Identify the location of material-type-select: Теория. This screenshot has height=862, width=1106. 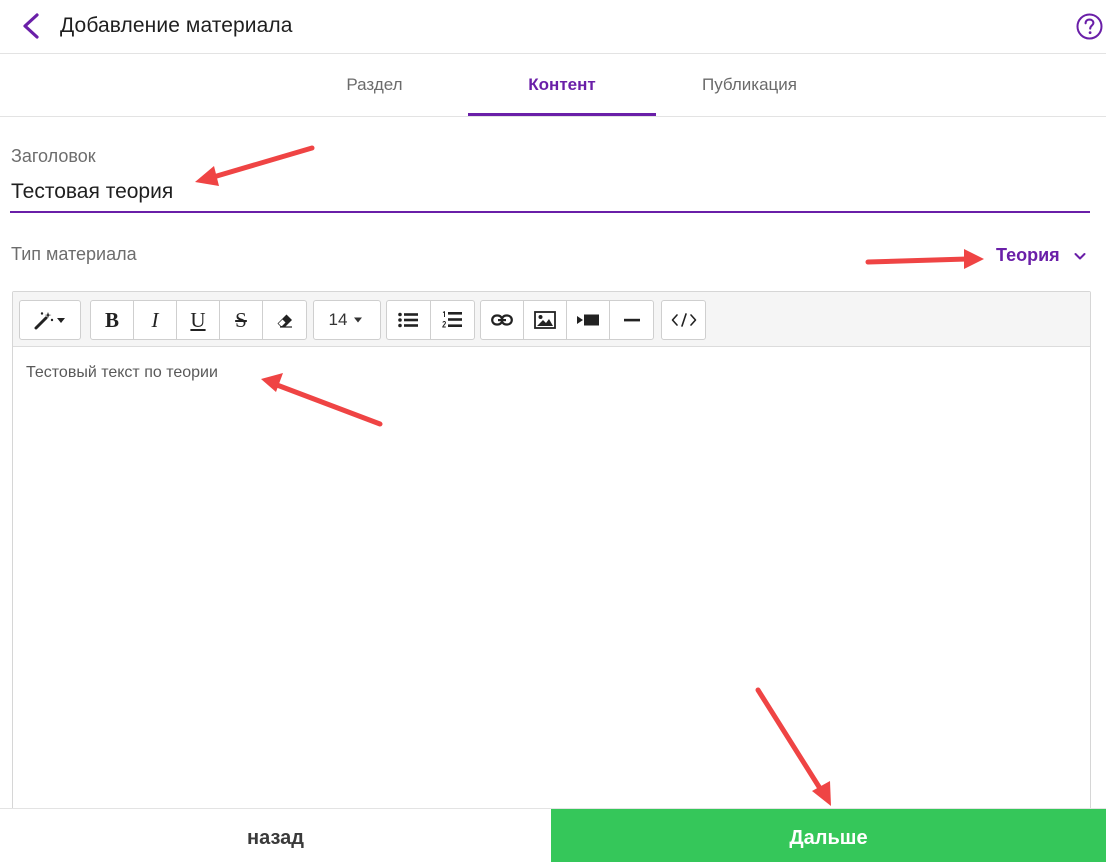
(1042, 256).